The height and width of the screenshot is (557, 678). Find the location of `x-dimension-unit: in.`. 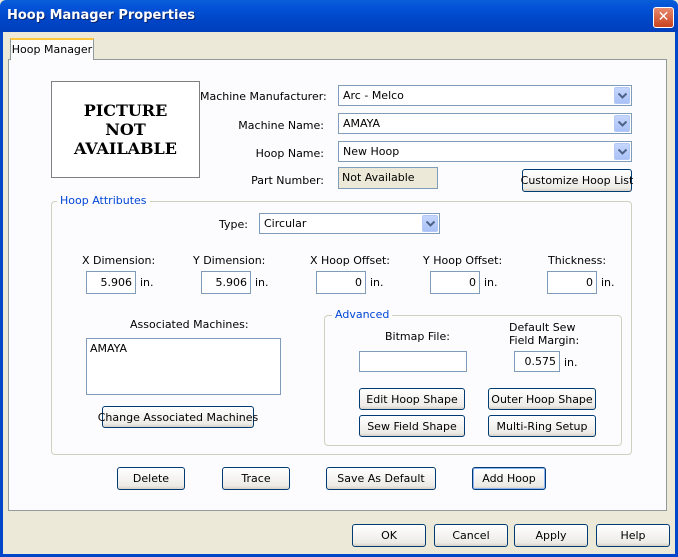

x-dimension-unit: in. is located at coordinates (147, 282).